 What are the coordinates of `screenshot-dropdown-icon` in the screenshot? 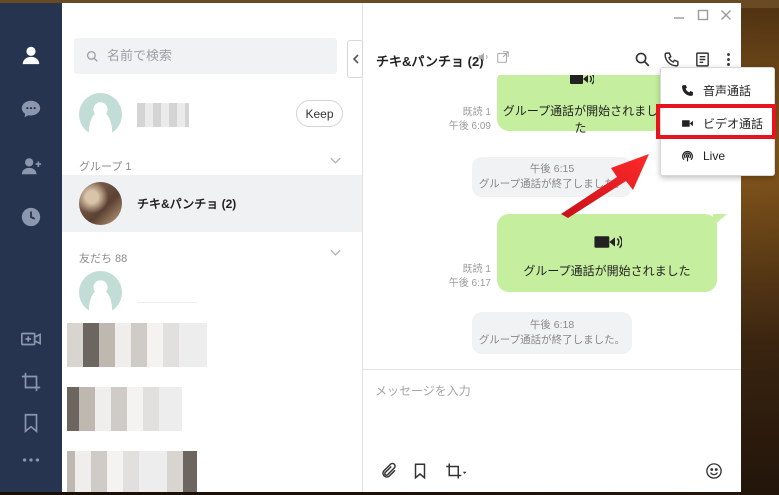 It's located at (456, 471).